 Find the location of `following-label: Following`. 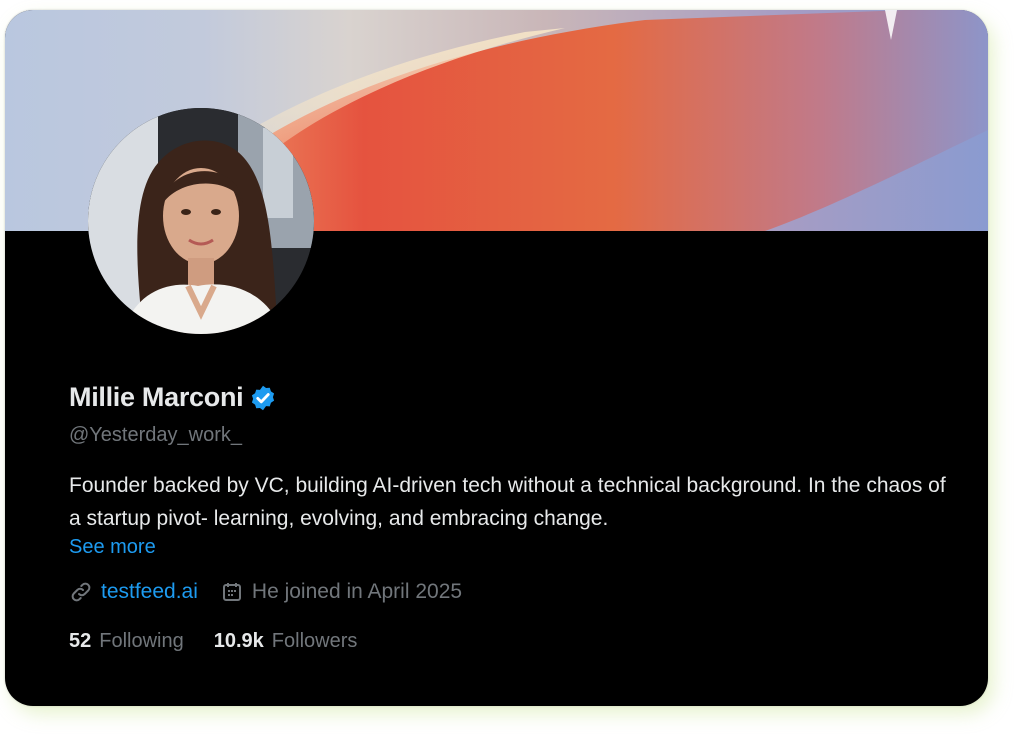

following-label: Following is located at coordinates (141, 641).